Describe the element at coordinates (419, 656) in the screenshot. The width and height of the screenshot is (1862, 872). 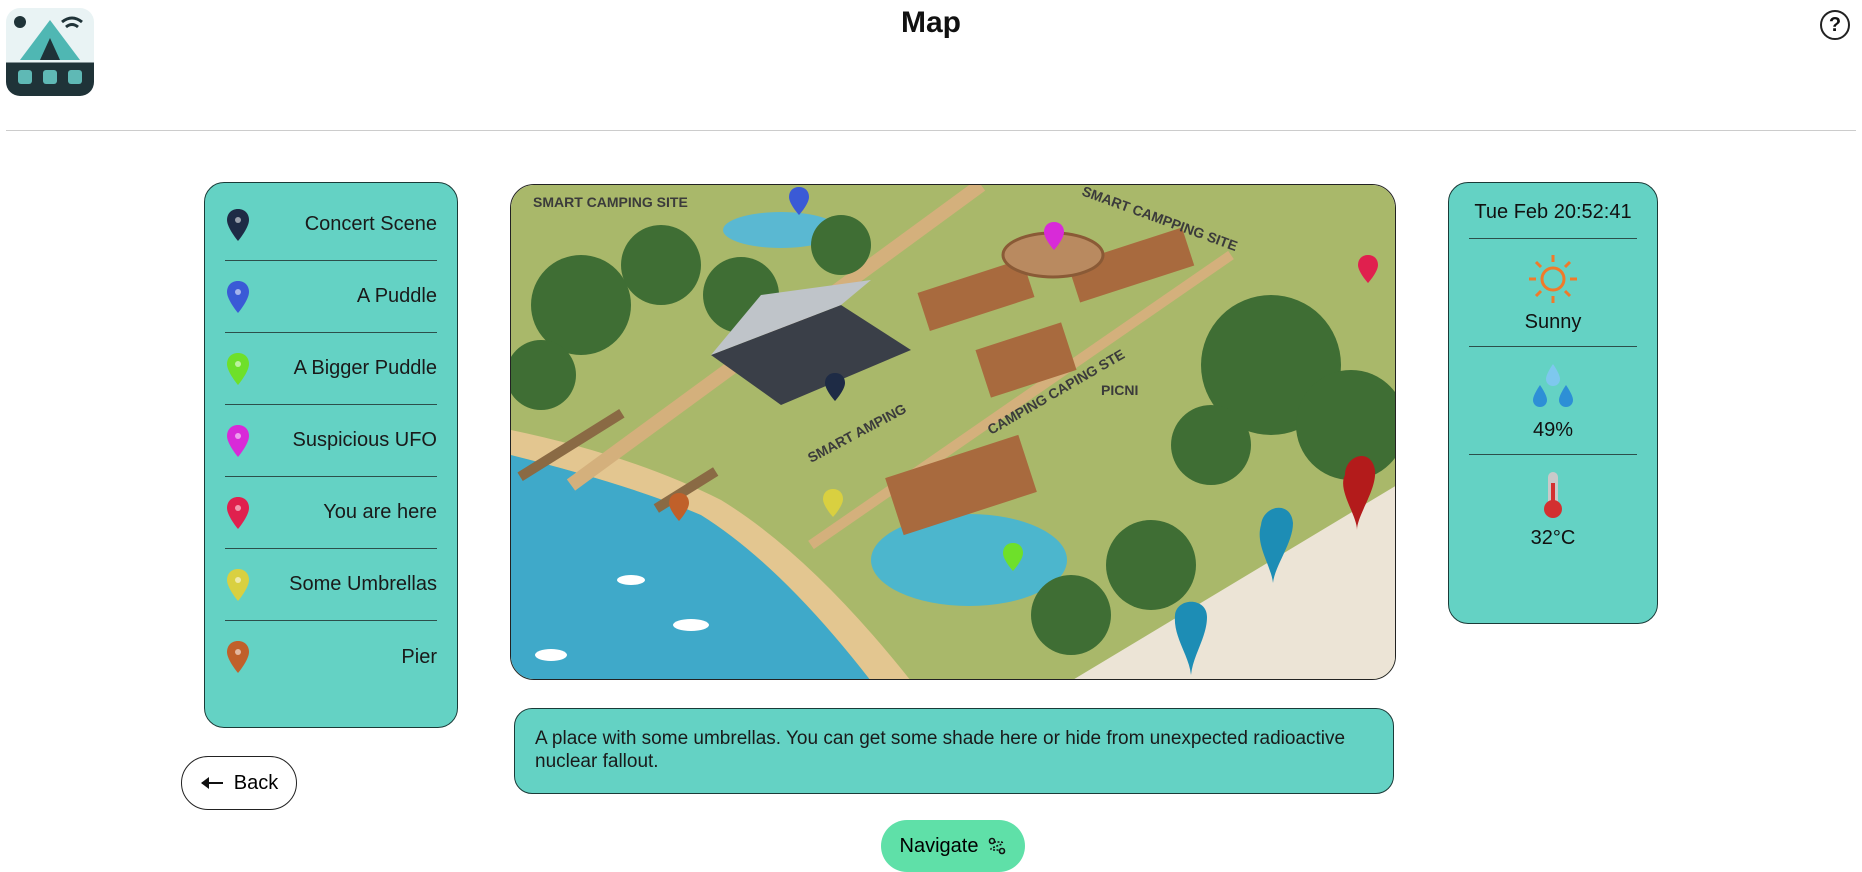
I see `legend-label: Pier` at that location.